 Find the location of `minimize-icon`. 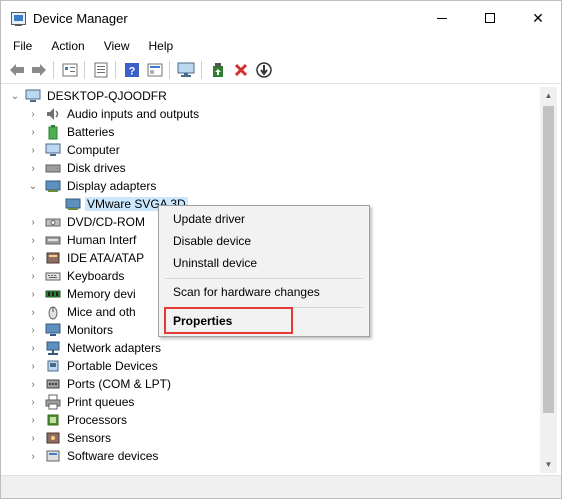

minimize-icon is located at coordinates (442, 18).